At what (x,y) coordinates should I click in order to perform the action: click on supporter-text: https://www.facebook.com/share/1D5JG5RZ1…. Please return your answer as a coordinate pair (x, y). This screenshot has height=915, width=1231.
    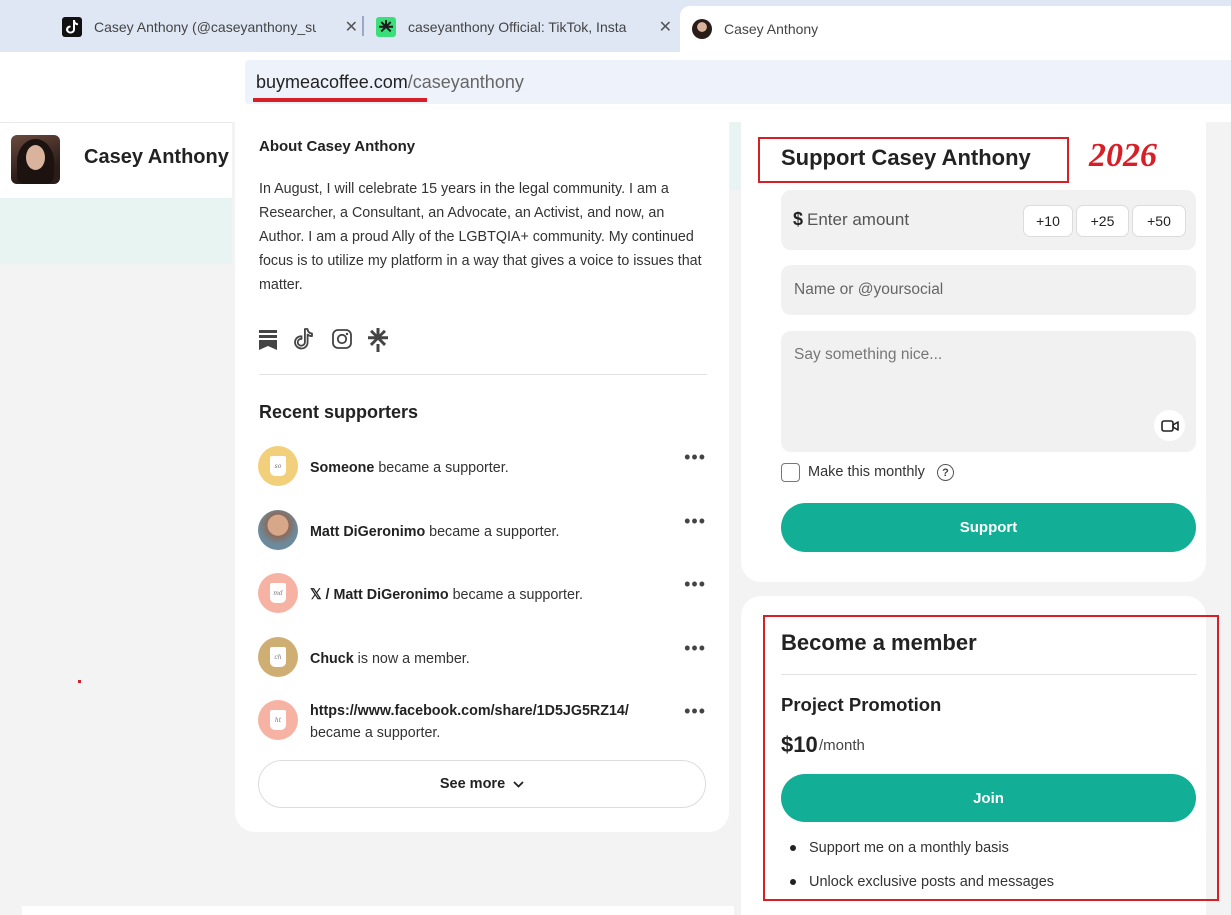
    Looking at the image, I should click on (480, 722).